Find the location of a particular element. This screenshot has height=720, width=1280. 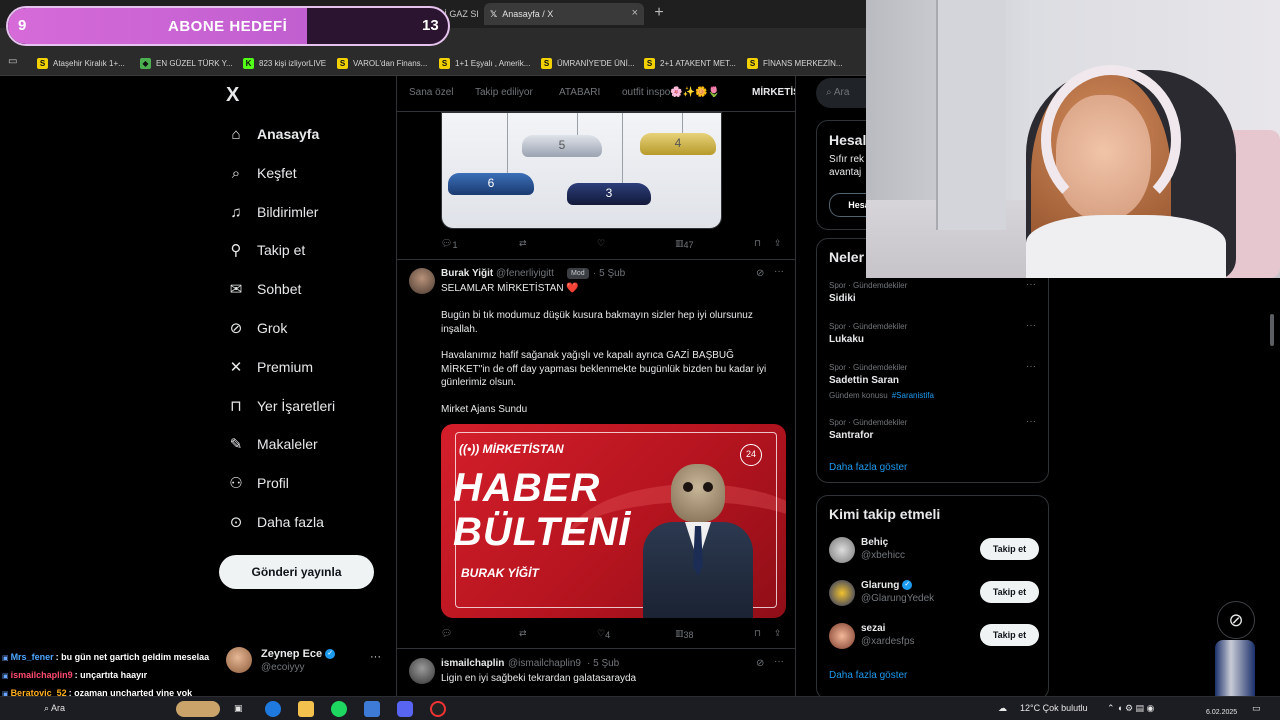

follow-suggestion-name: Behiç is located at coordinates (874, 542).